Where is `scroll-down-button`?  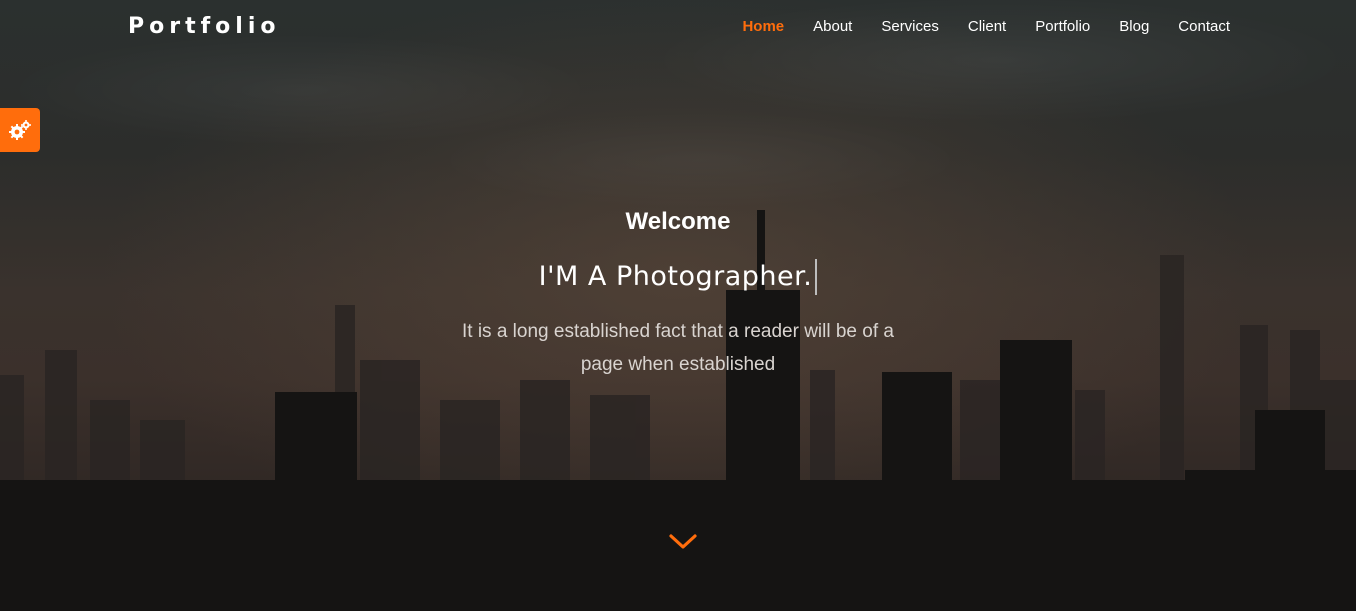
scroll-down-button is located at coordinates (683, 542).